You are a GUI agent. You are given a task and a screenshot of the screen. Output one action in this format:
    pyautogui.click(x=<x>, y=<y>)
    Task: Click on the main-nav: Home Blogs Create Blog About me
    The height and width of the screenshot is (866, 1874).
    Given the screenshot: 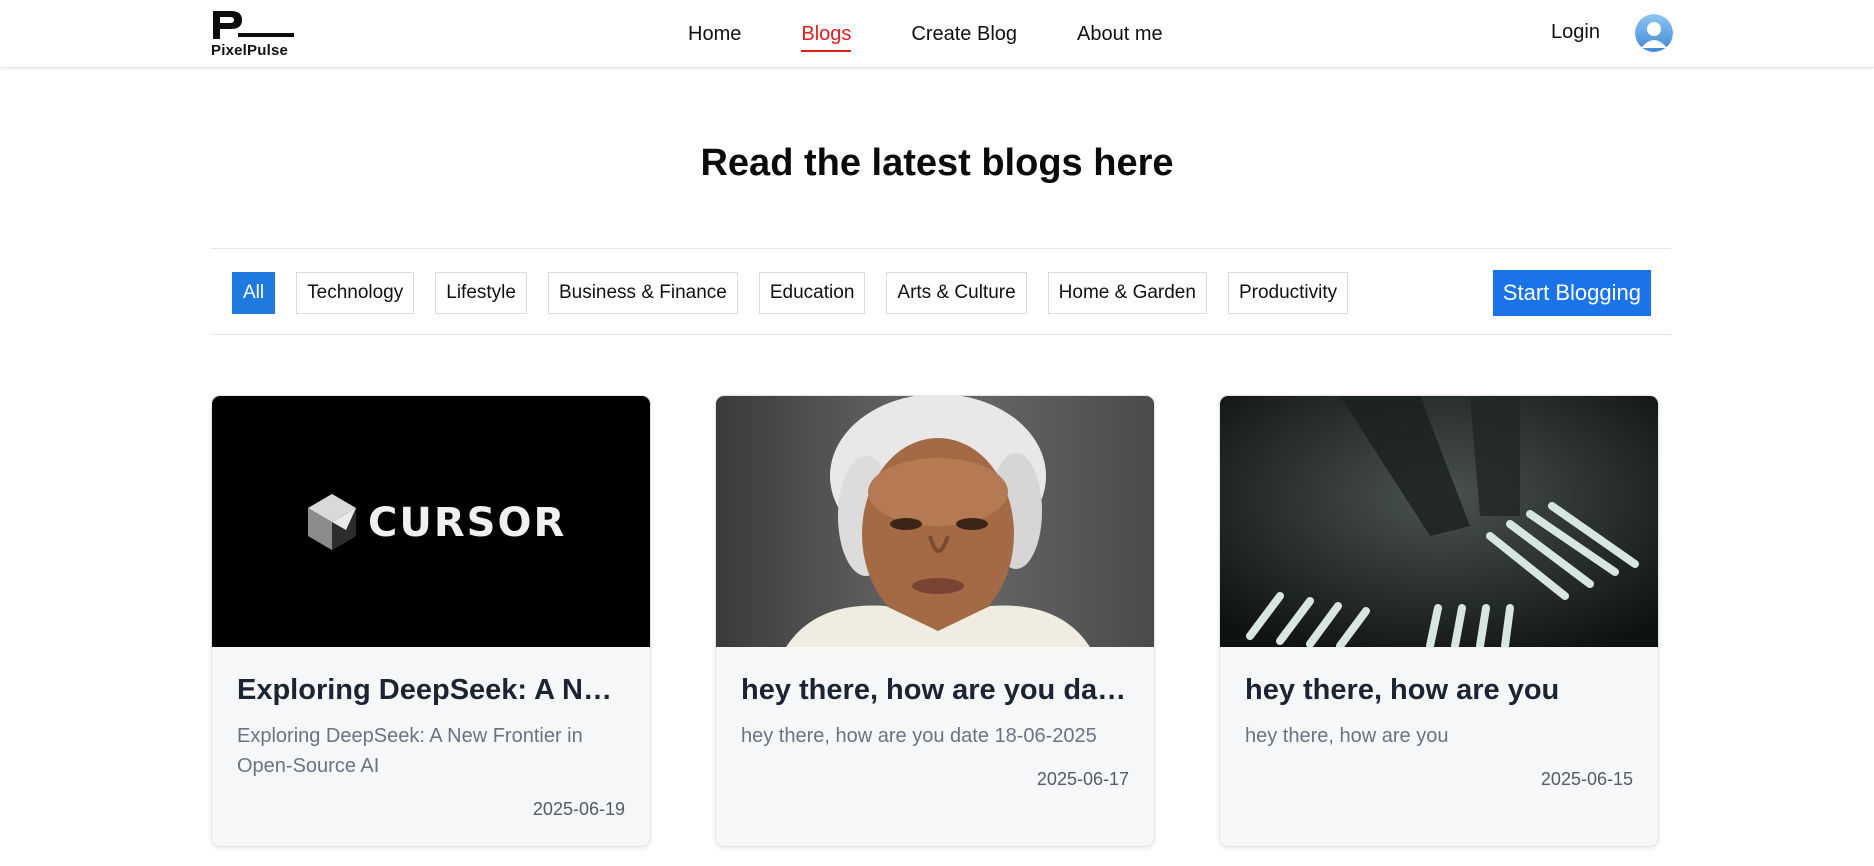 What is the action you would take?
    pyautogui.click(x=955, y=34)
    